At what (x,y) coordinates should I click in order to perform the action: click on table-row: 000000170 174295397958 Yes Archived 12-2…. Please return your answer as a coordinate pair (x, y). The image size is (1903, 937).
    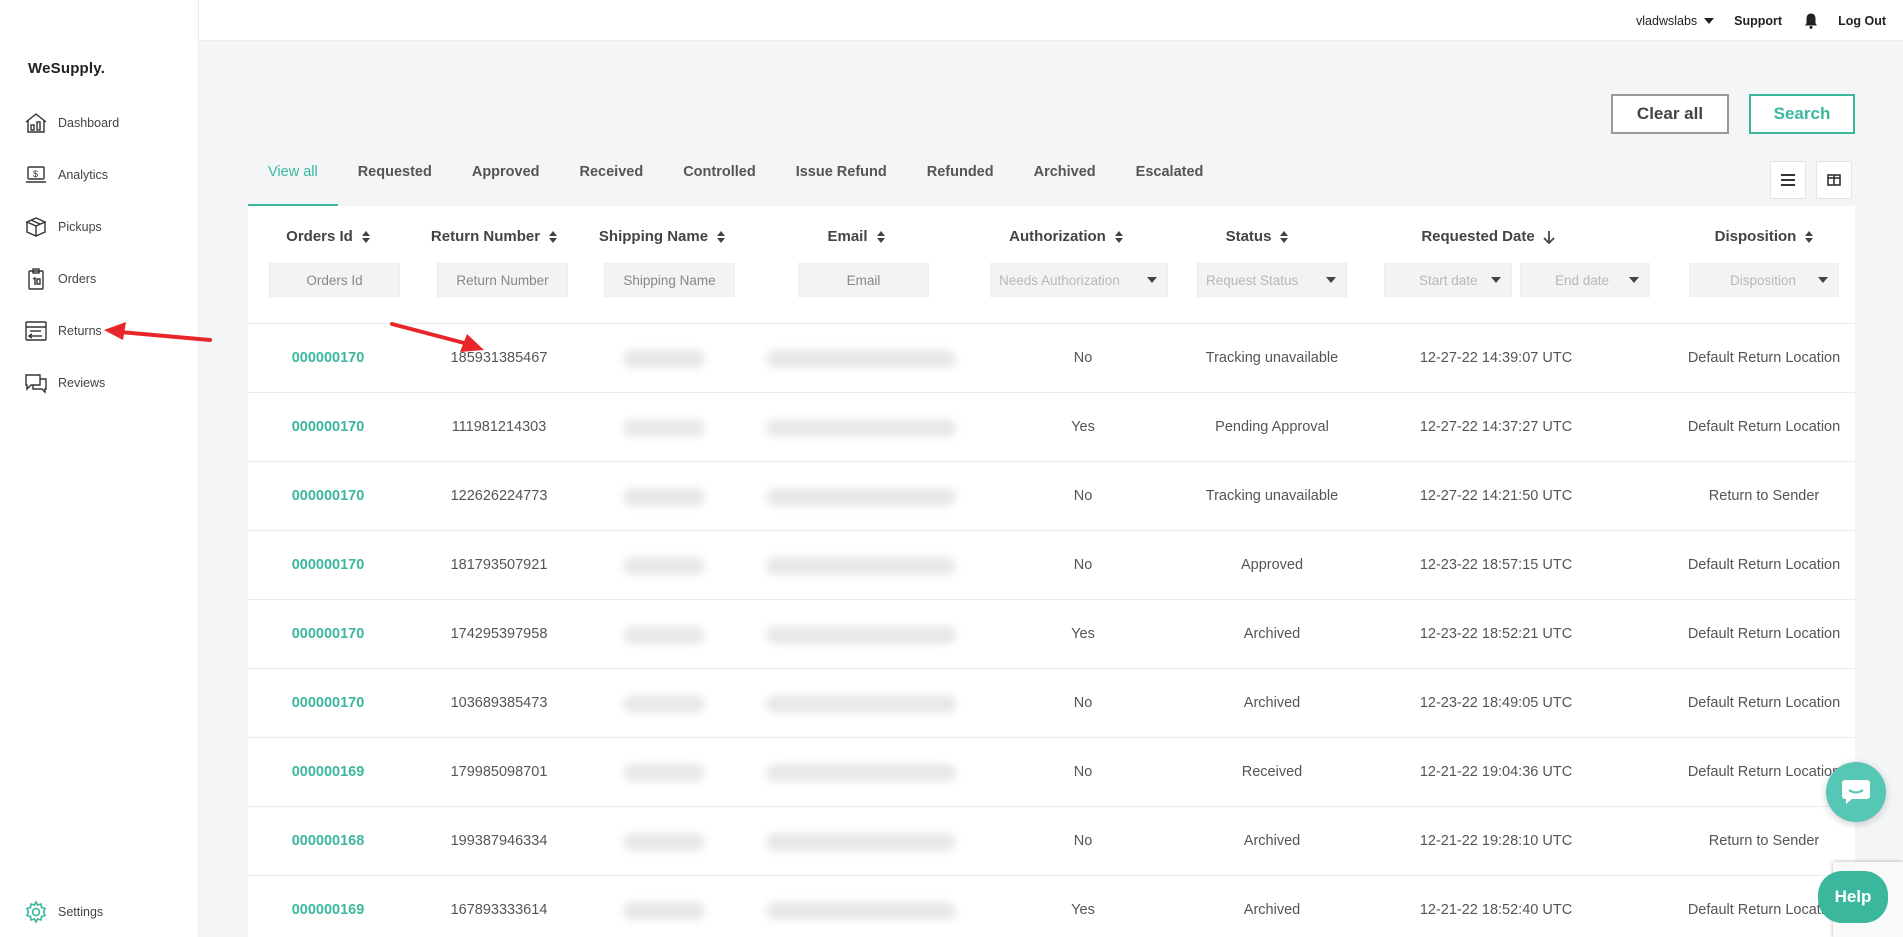
    Looking at the image, I should click on (1051, 634).